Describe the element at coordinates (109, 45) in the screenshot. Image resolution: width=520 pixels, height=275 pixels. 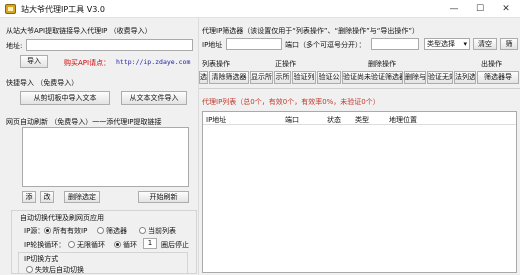
I see `api-address-input` at that location.